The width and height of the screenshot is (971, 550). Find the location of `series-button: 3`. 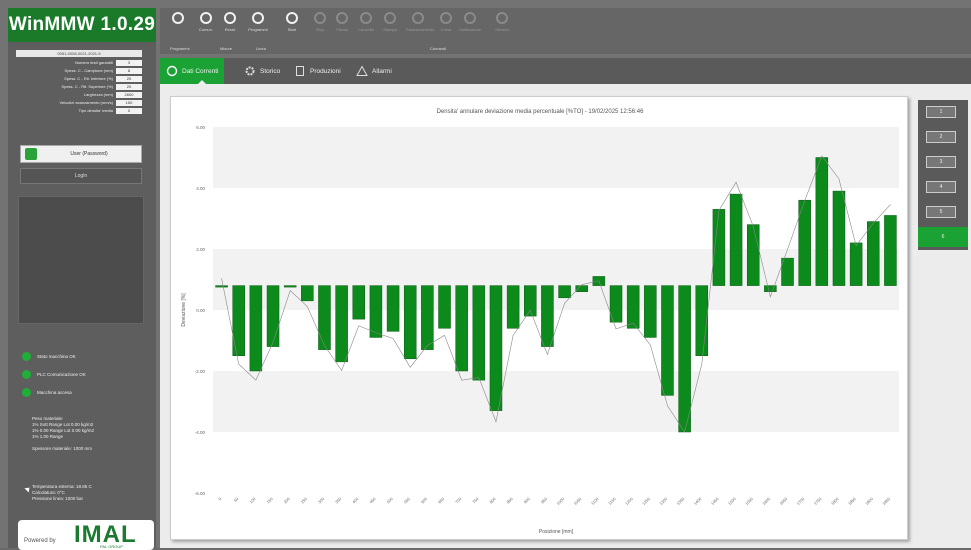

series-button: 3 is located at coordinates (941, 162).